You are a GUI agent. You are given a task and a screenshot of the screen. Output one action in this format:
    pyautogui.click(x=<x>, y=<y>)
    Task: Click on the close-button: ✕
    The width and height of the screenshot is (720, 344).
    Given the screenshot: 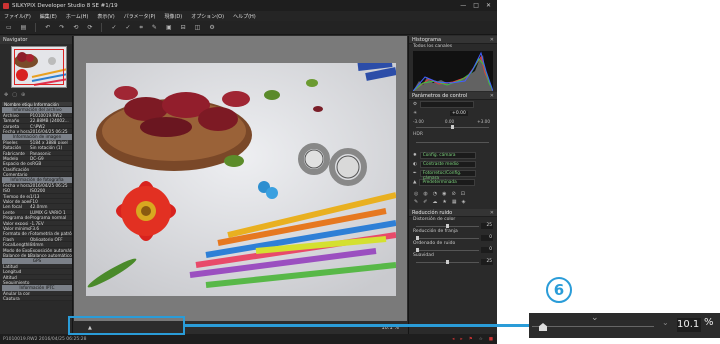 What is the action you would take?
    pyautogui.click(x=488, y=5)
    